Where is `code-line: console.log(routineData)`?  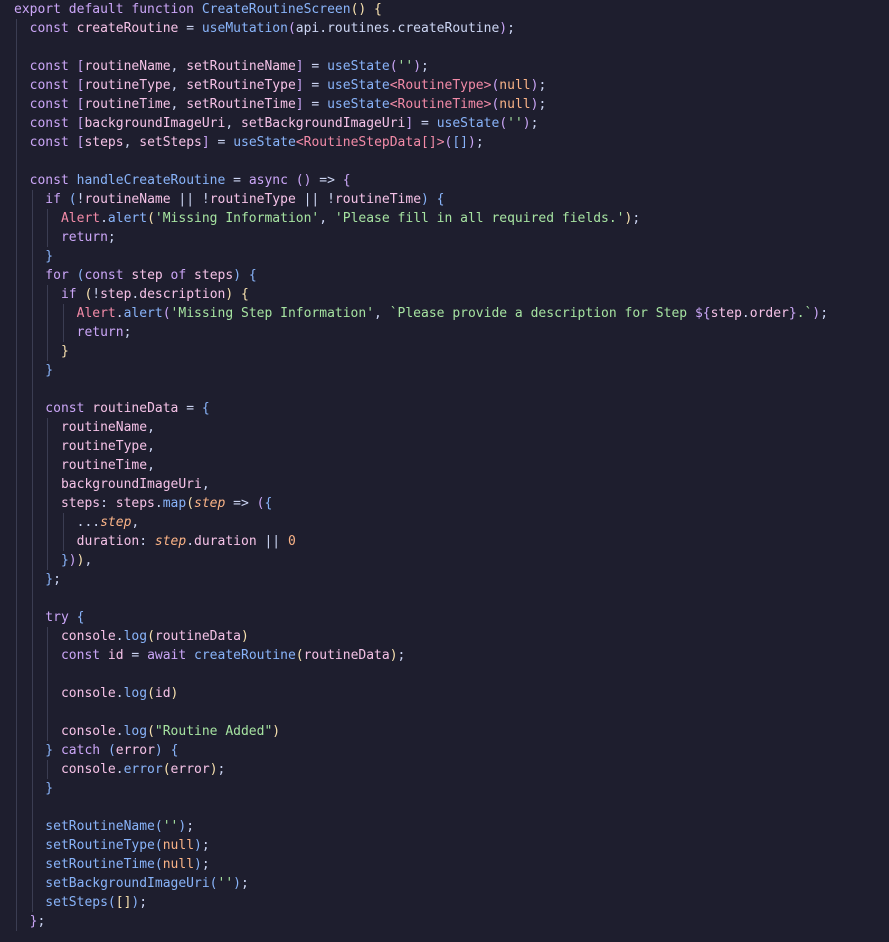
code-line: console.log(routineData) is located at coordinates (131, 636).